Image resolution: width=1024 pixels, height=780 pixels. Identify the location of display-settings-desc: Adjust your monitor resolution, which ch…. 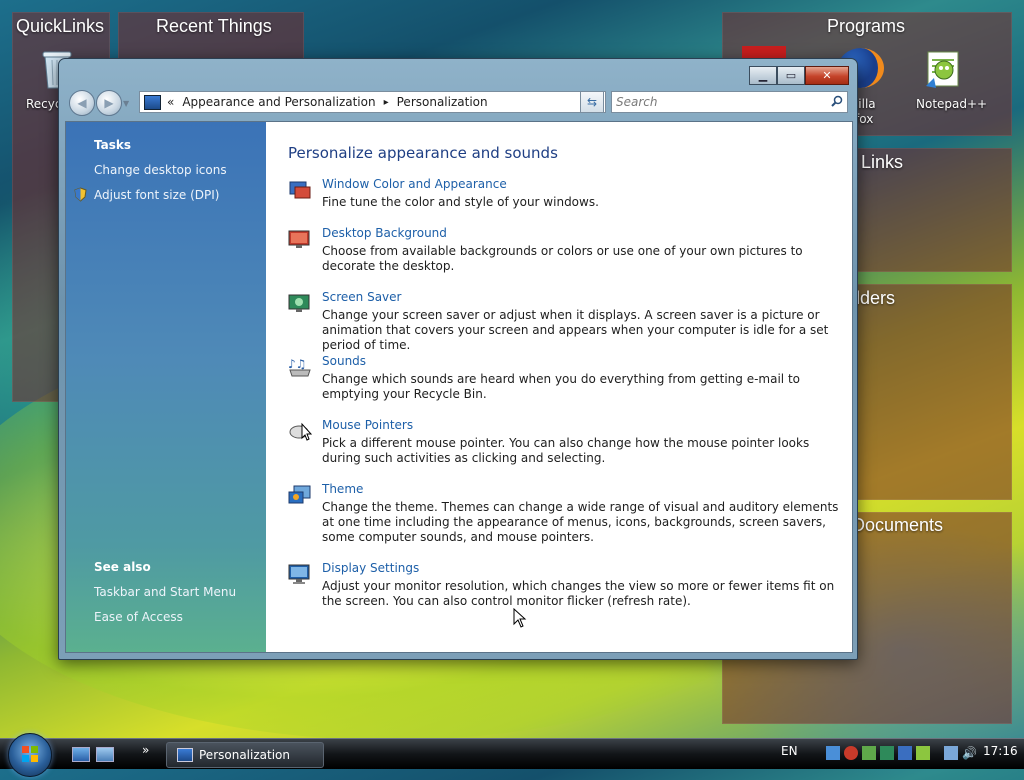
(578, 593).